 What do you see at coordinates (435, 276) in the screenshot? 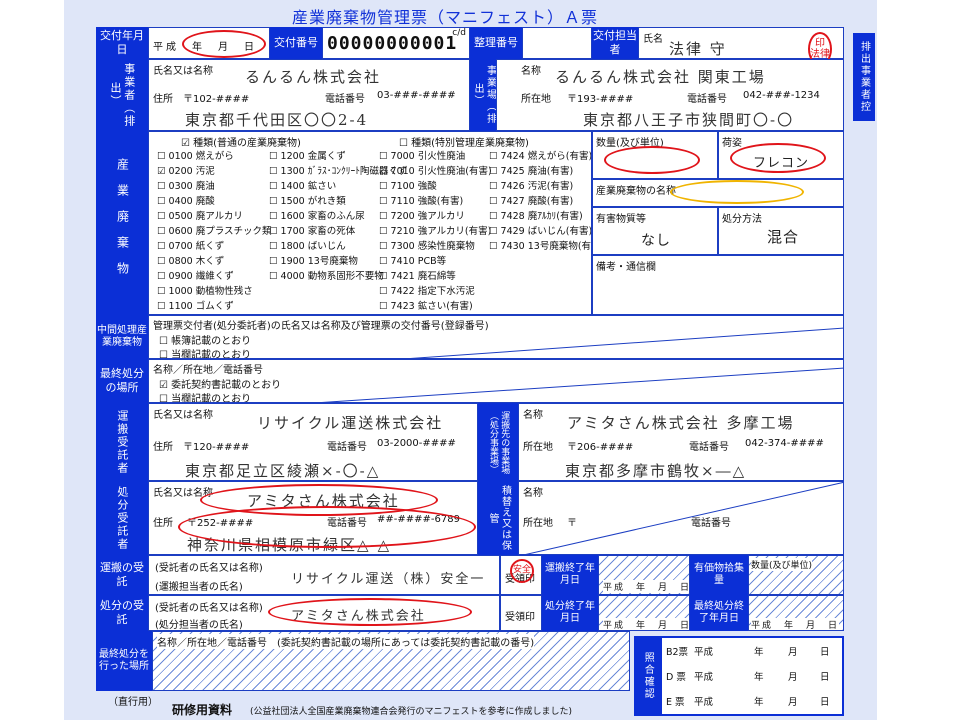
I see `waste-type-item: ☐ 7421 廃石綿等` at bounding box center [435, 276].